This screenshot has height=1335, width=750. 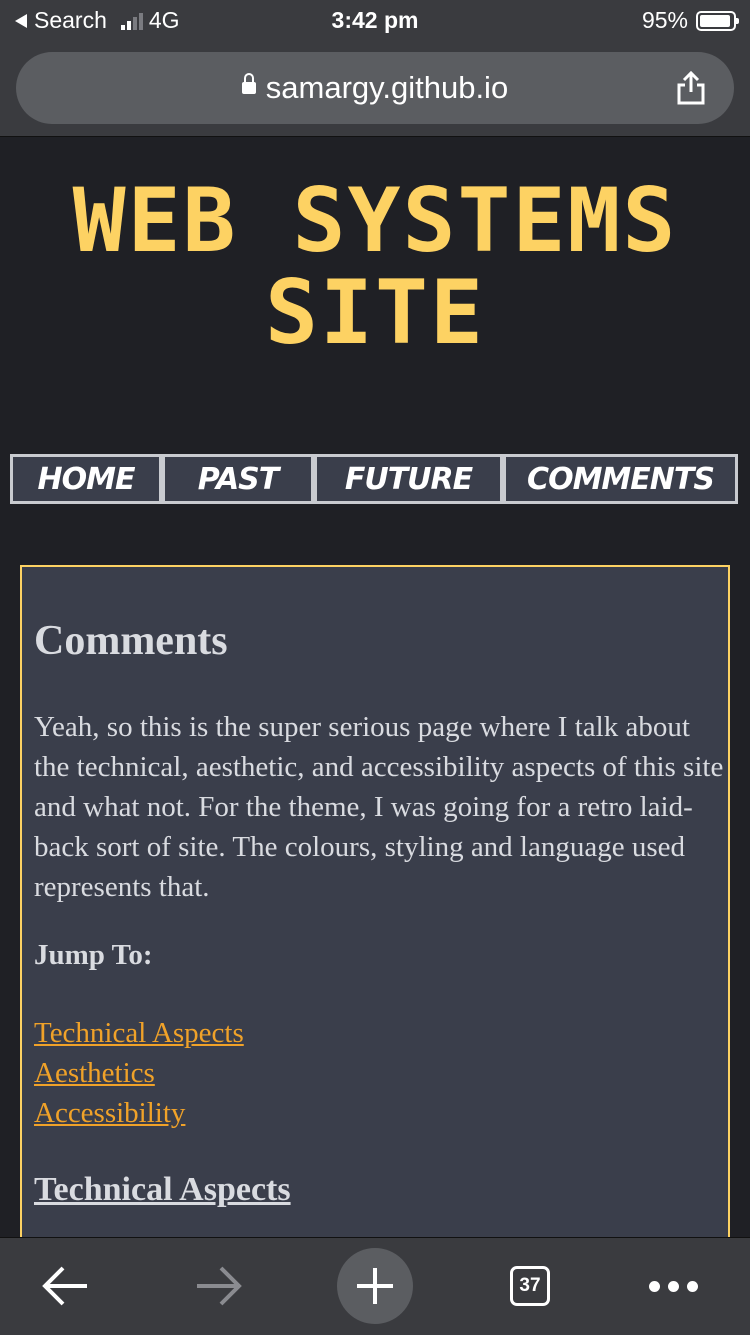 I want to click on tabs-button: 37, so click(x=530, y=1286).